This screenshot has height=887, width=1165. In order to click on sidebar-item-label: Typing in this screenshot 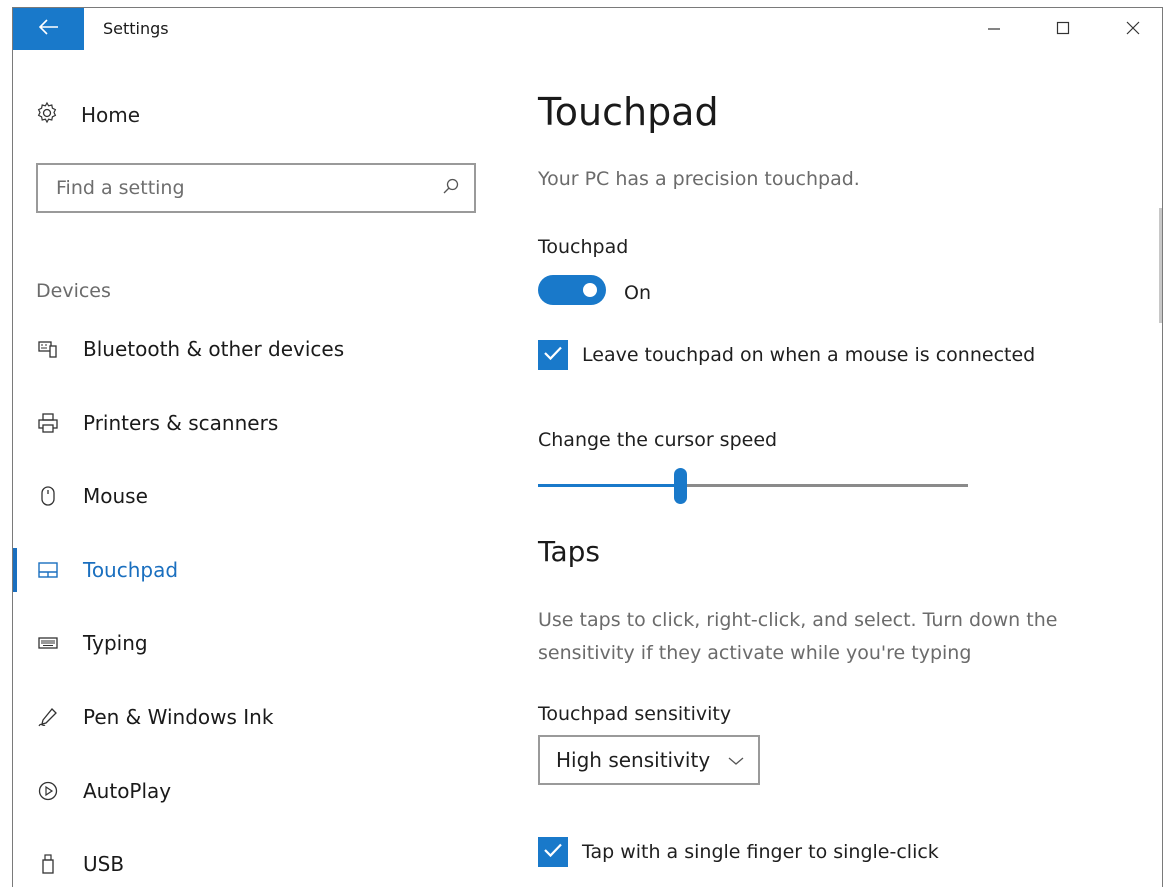, I will do `click(115, 643)`.